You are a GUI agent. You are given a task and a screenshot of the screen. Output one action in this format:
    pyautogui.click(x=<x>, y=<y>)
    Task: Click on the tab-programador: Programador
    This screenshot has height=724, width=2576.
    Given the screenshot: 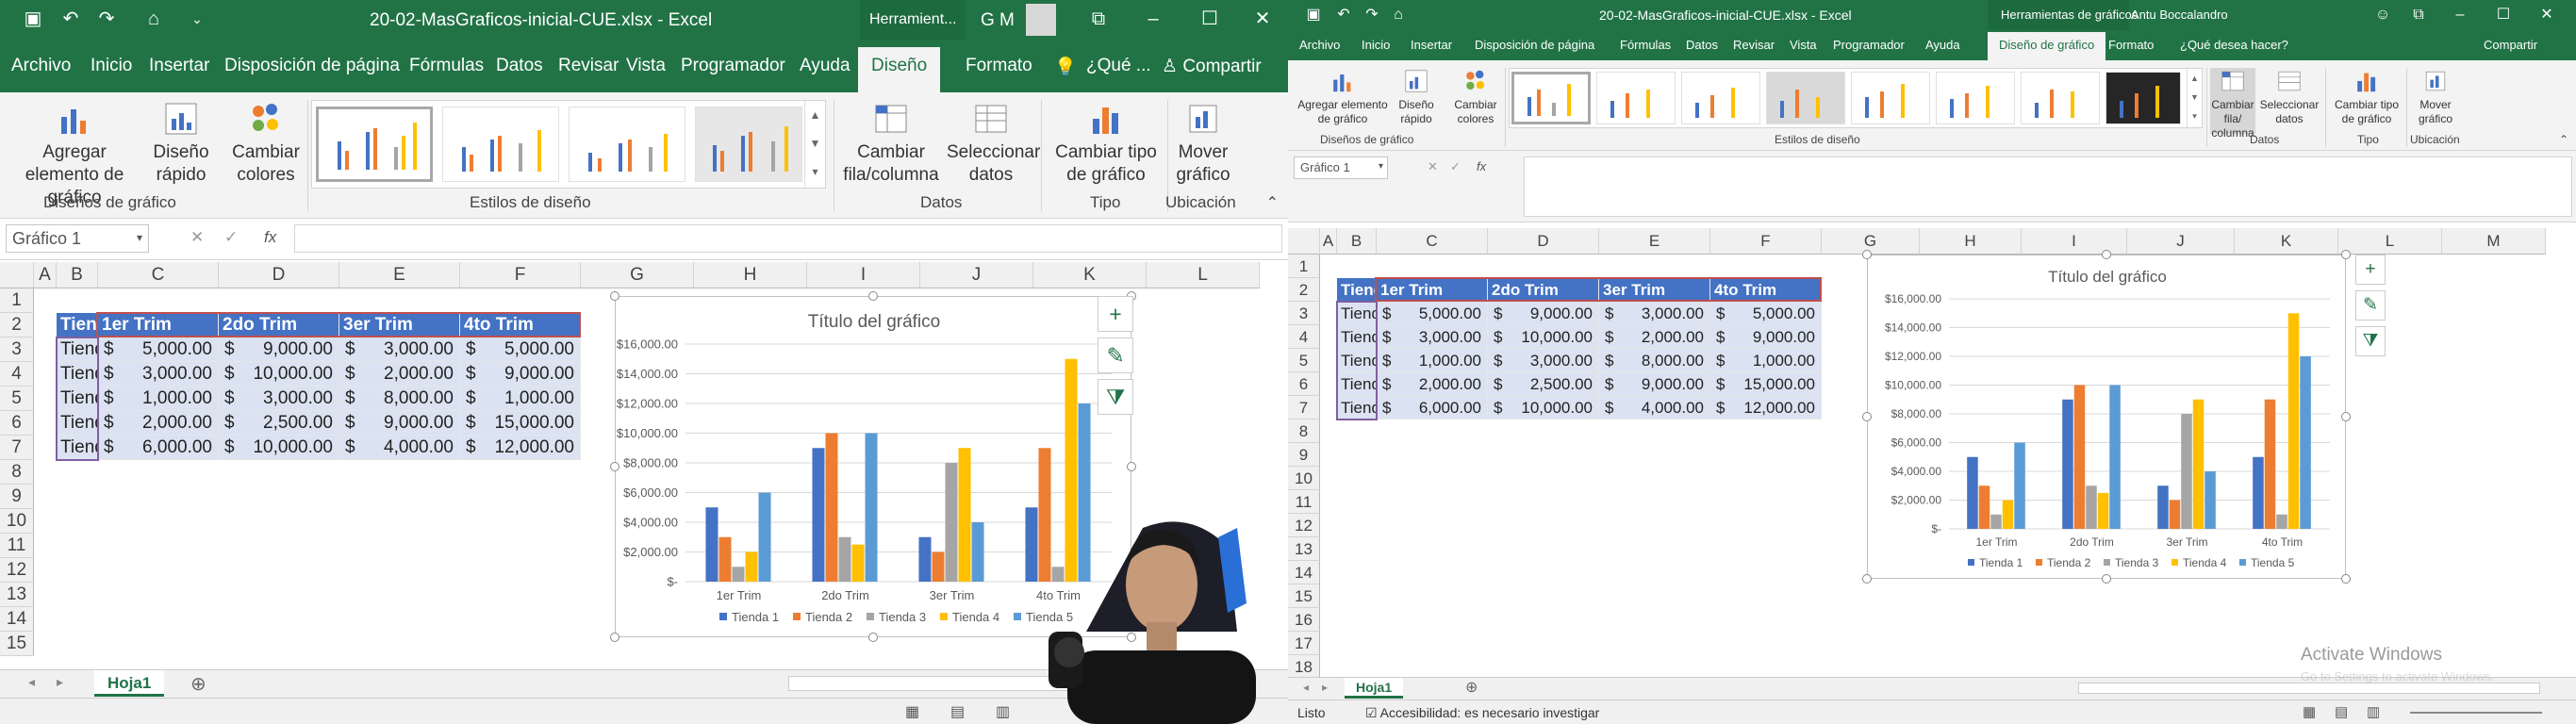 What is the action you would take?
    pyautogui.click(x=1869, y=45)
    